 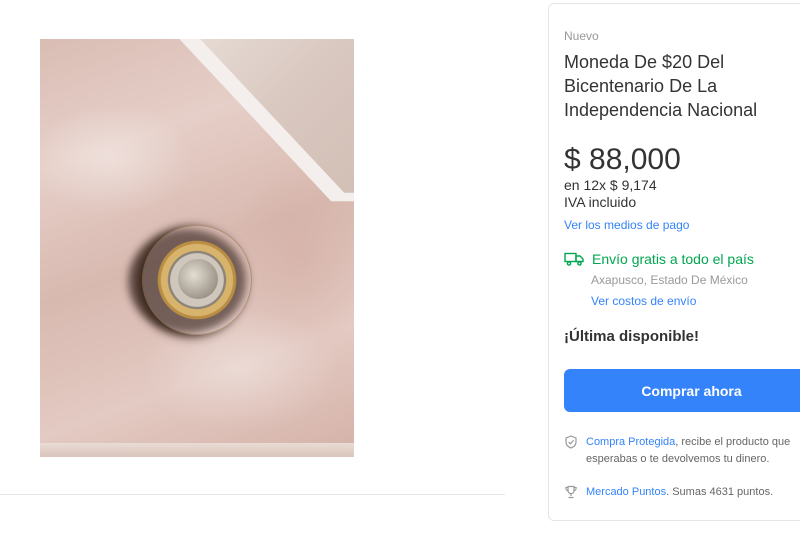 What do you see at coordinates (733, 442) in the screenshot?
I see `benefit-description: , recibe el producto que` at bounding box center [733, 442].